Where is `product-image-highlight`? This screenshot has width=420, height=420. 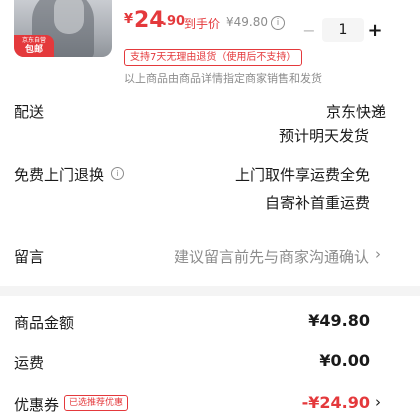 product-image-highlight is located at coordinates (69, 17).